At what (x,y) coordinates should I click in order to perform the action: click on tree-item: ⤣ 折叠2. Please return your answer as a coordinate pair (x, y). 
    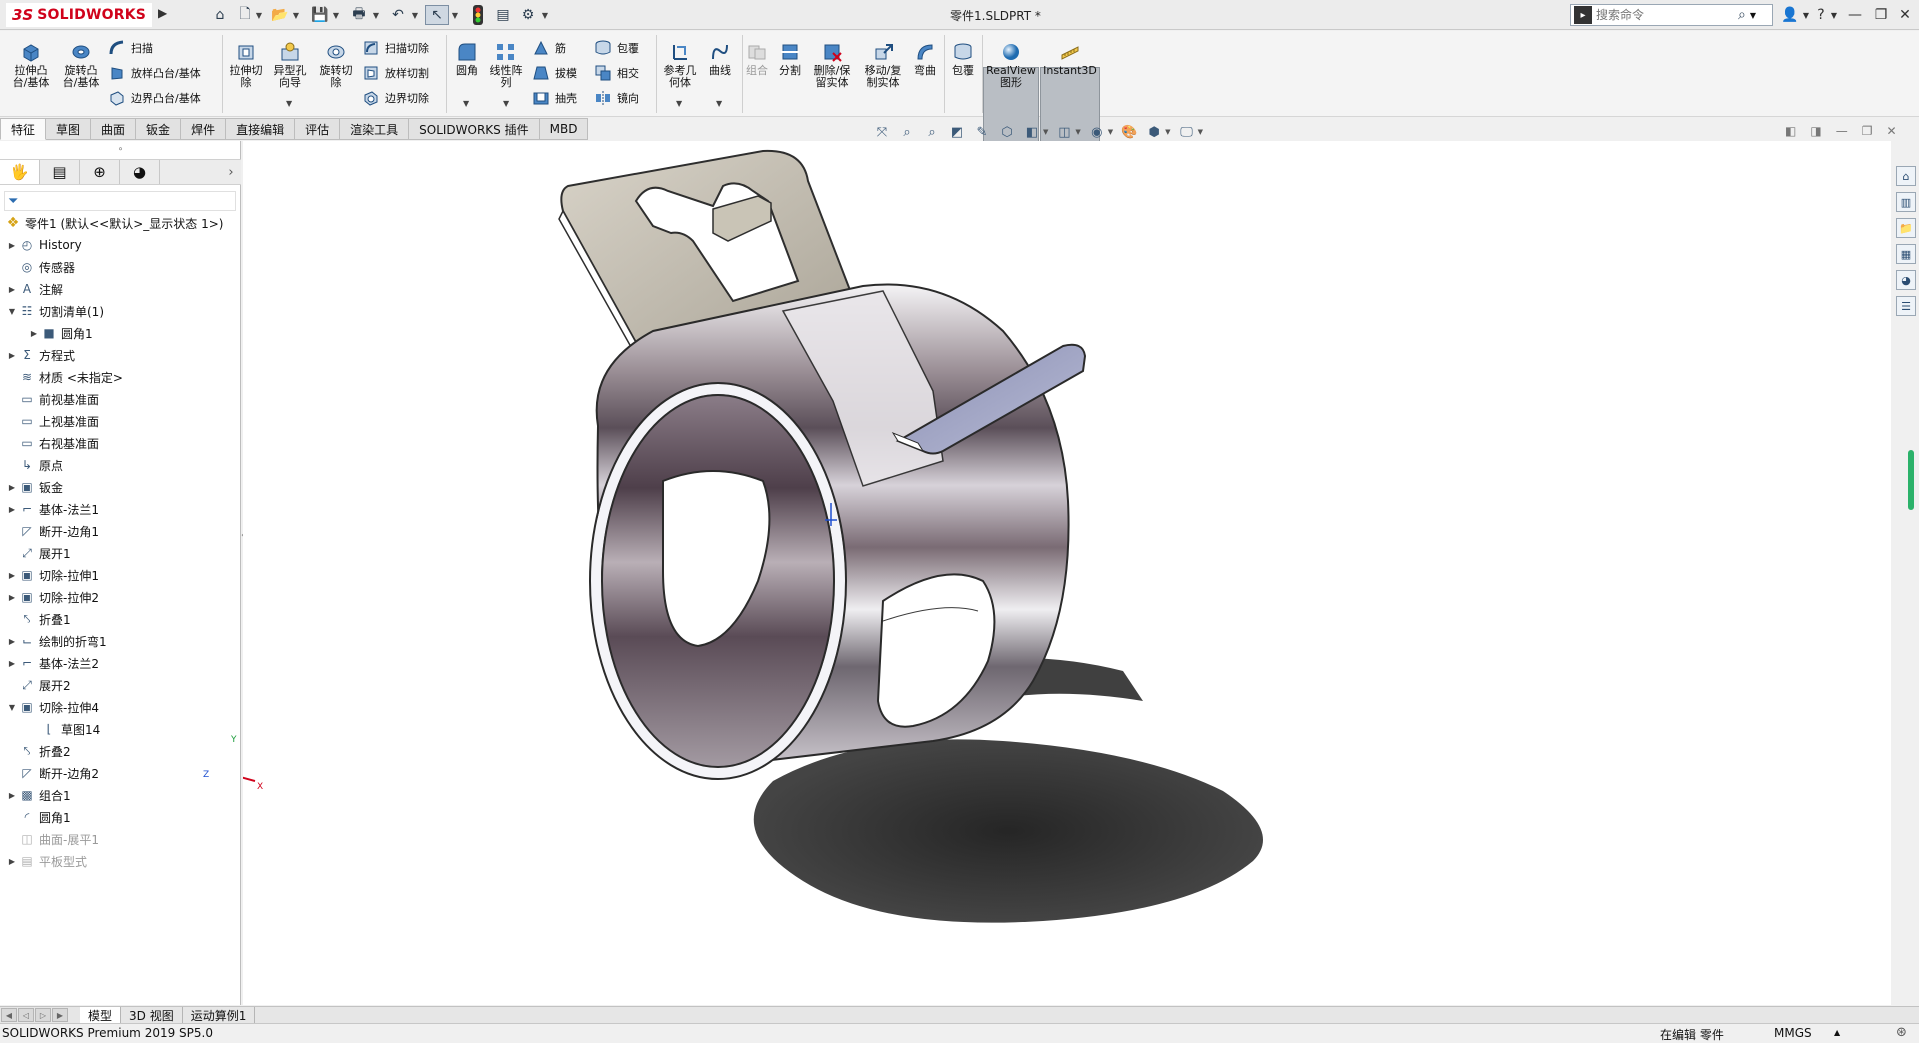
    Looking at the image, I should click on (120, 751).